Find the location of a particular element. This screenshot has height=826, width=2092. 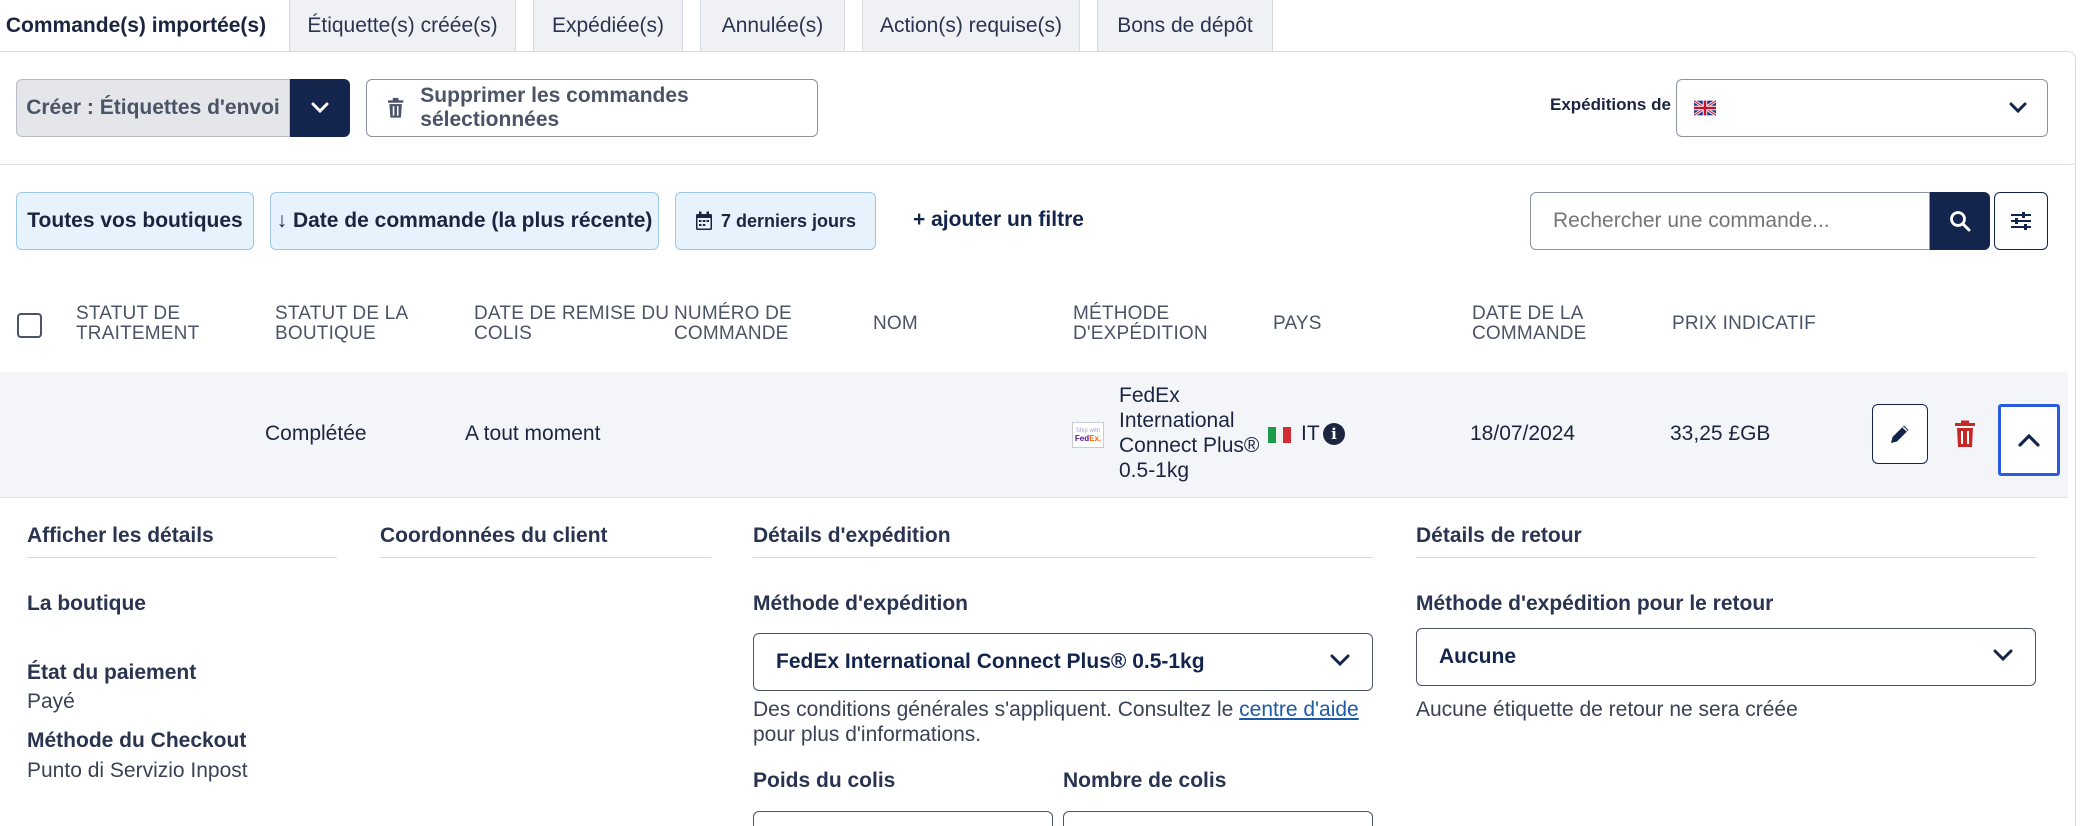

show-details-title: Afficher les détails is located at coordinates (120, 535).